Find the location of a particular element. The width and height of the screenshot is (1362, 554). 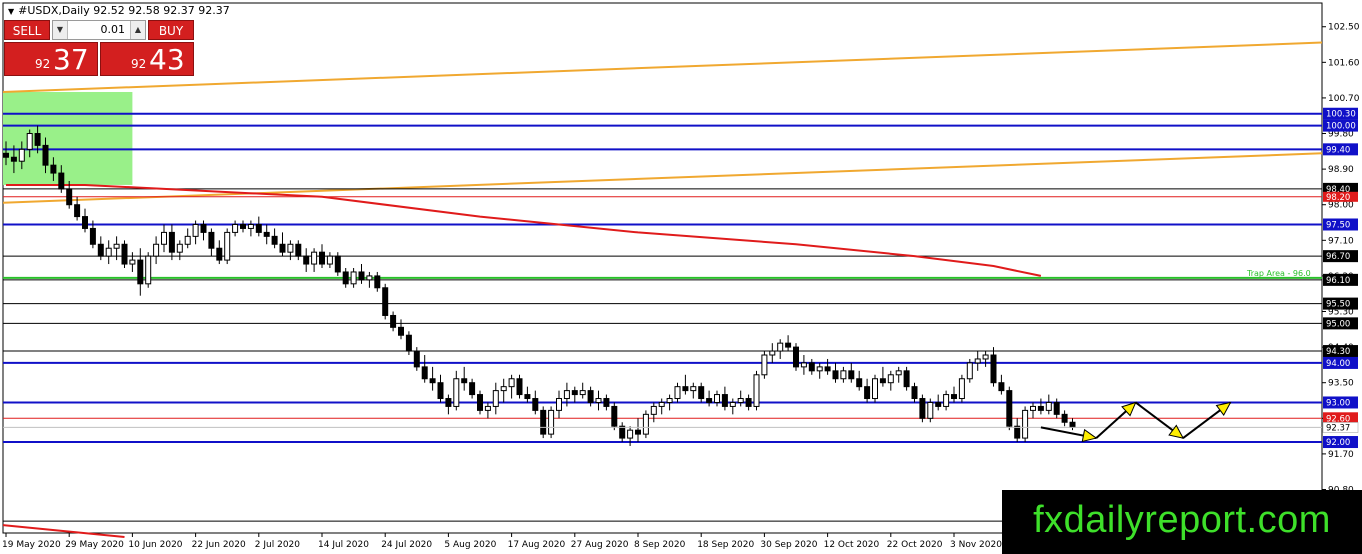

lot-size-value: 0.01 is located at coordinates (113, 29).